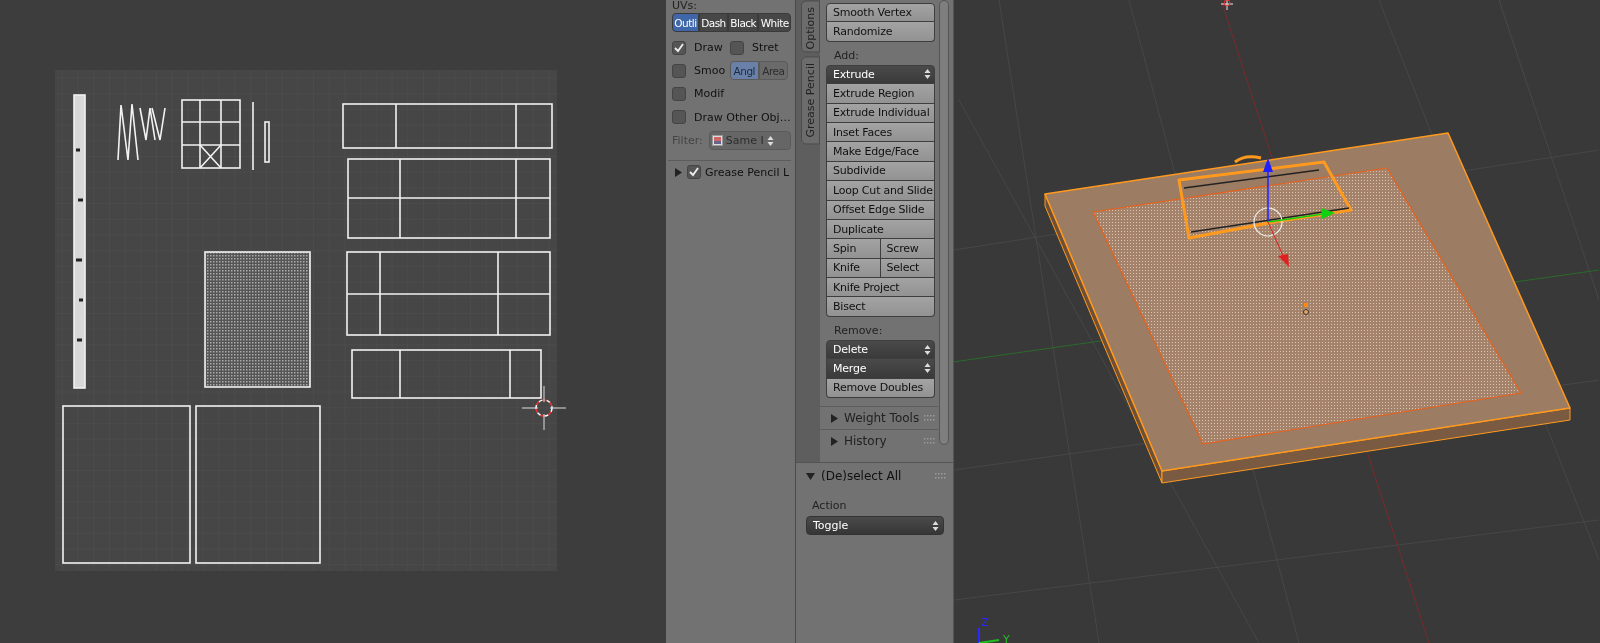  I want to click on section-heading: Remove:, so click(859, 330).